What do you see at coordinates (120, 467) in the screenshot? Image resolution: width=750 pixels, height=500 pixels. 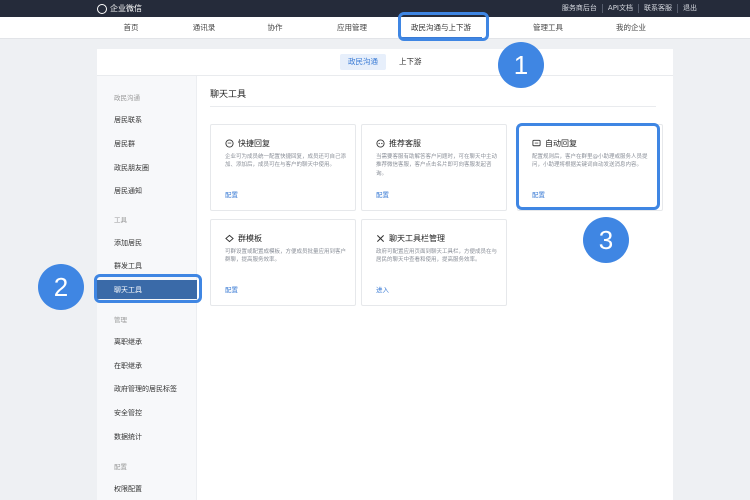 I see `sidebar-group-config: 配置` at bounding box center [120, 467].